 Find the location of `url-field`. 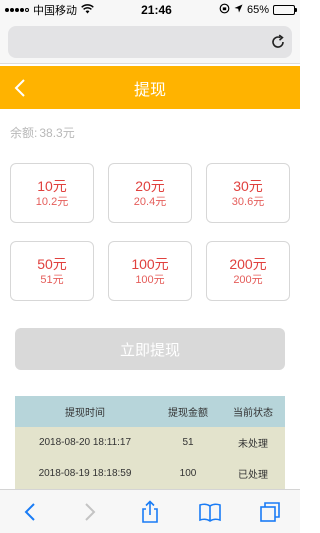

url-field is located at coordinates (150, 42).